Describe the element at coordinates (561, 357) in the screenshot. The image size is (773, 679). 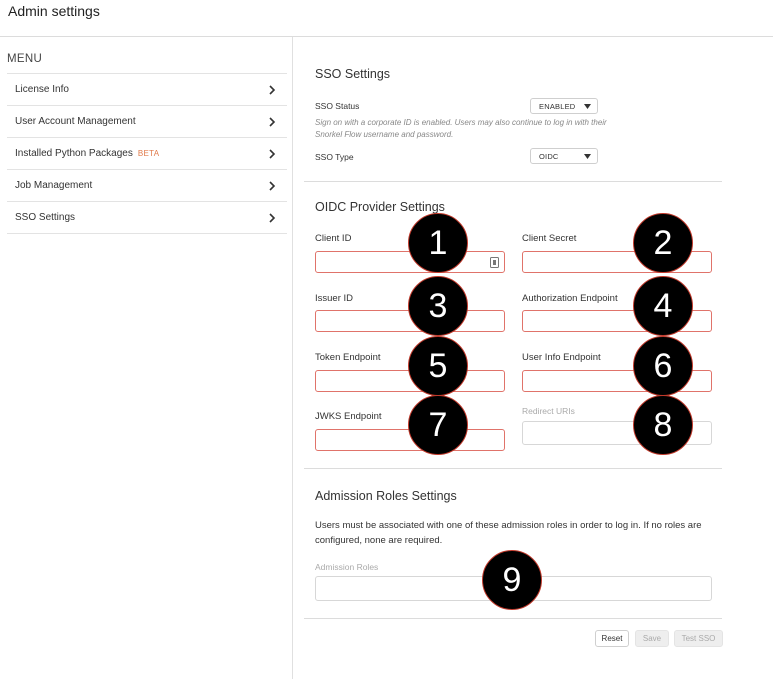
I see `user-info-endpoint-label: User Info Endpoint` at that location.